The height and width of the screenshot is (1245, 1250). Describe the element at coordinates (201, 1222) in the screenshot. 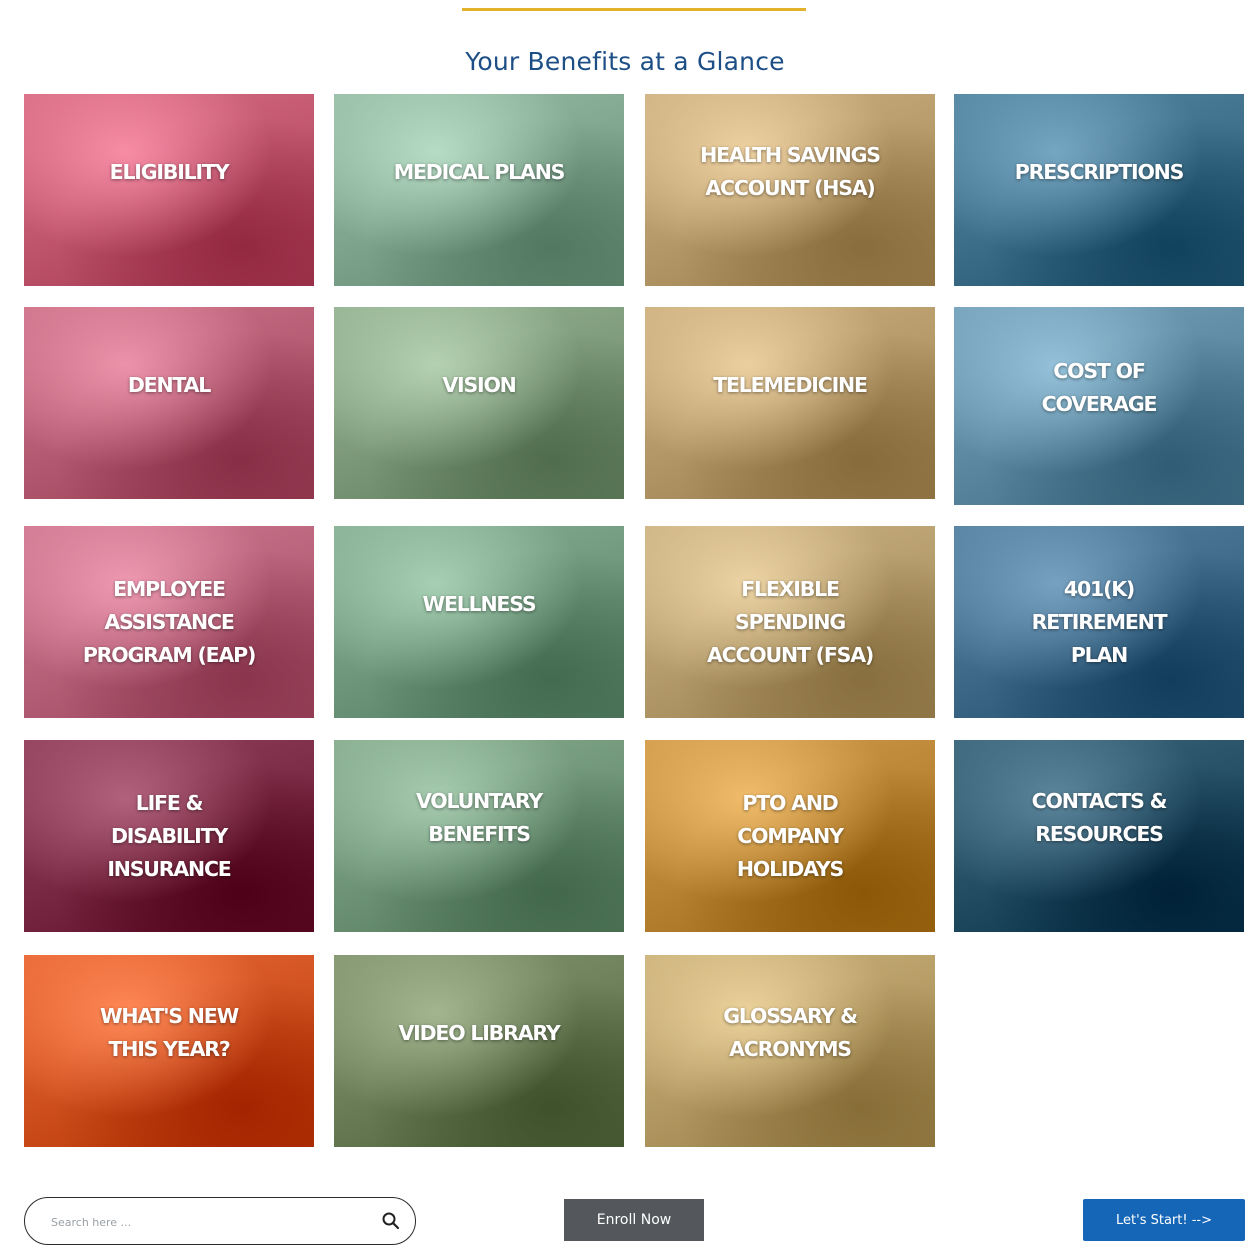

I see `search-input` at that location.